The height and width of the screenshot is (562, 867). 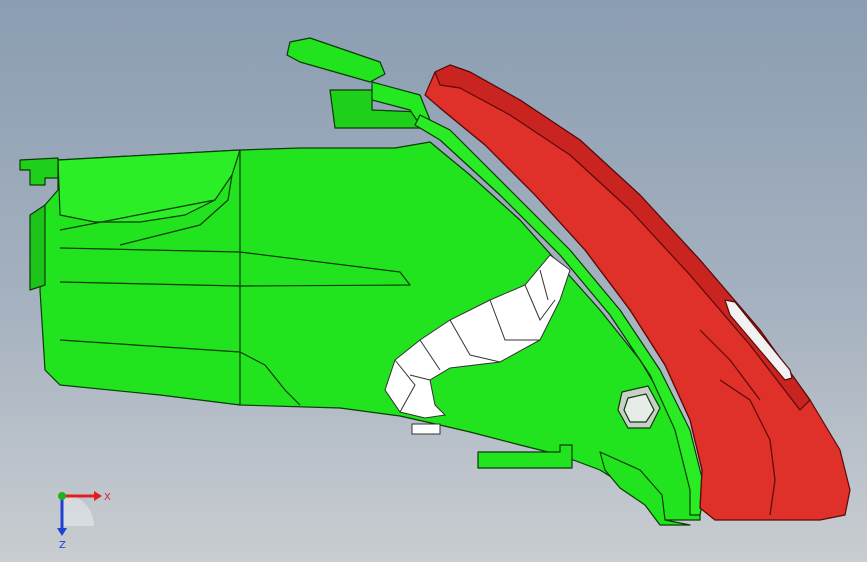 What do you see at coordinates (62, 545) in the screenshot?
I see `axis-z-label: Z` at bounding box center [62, 545].